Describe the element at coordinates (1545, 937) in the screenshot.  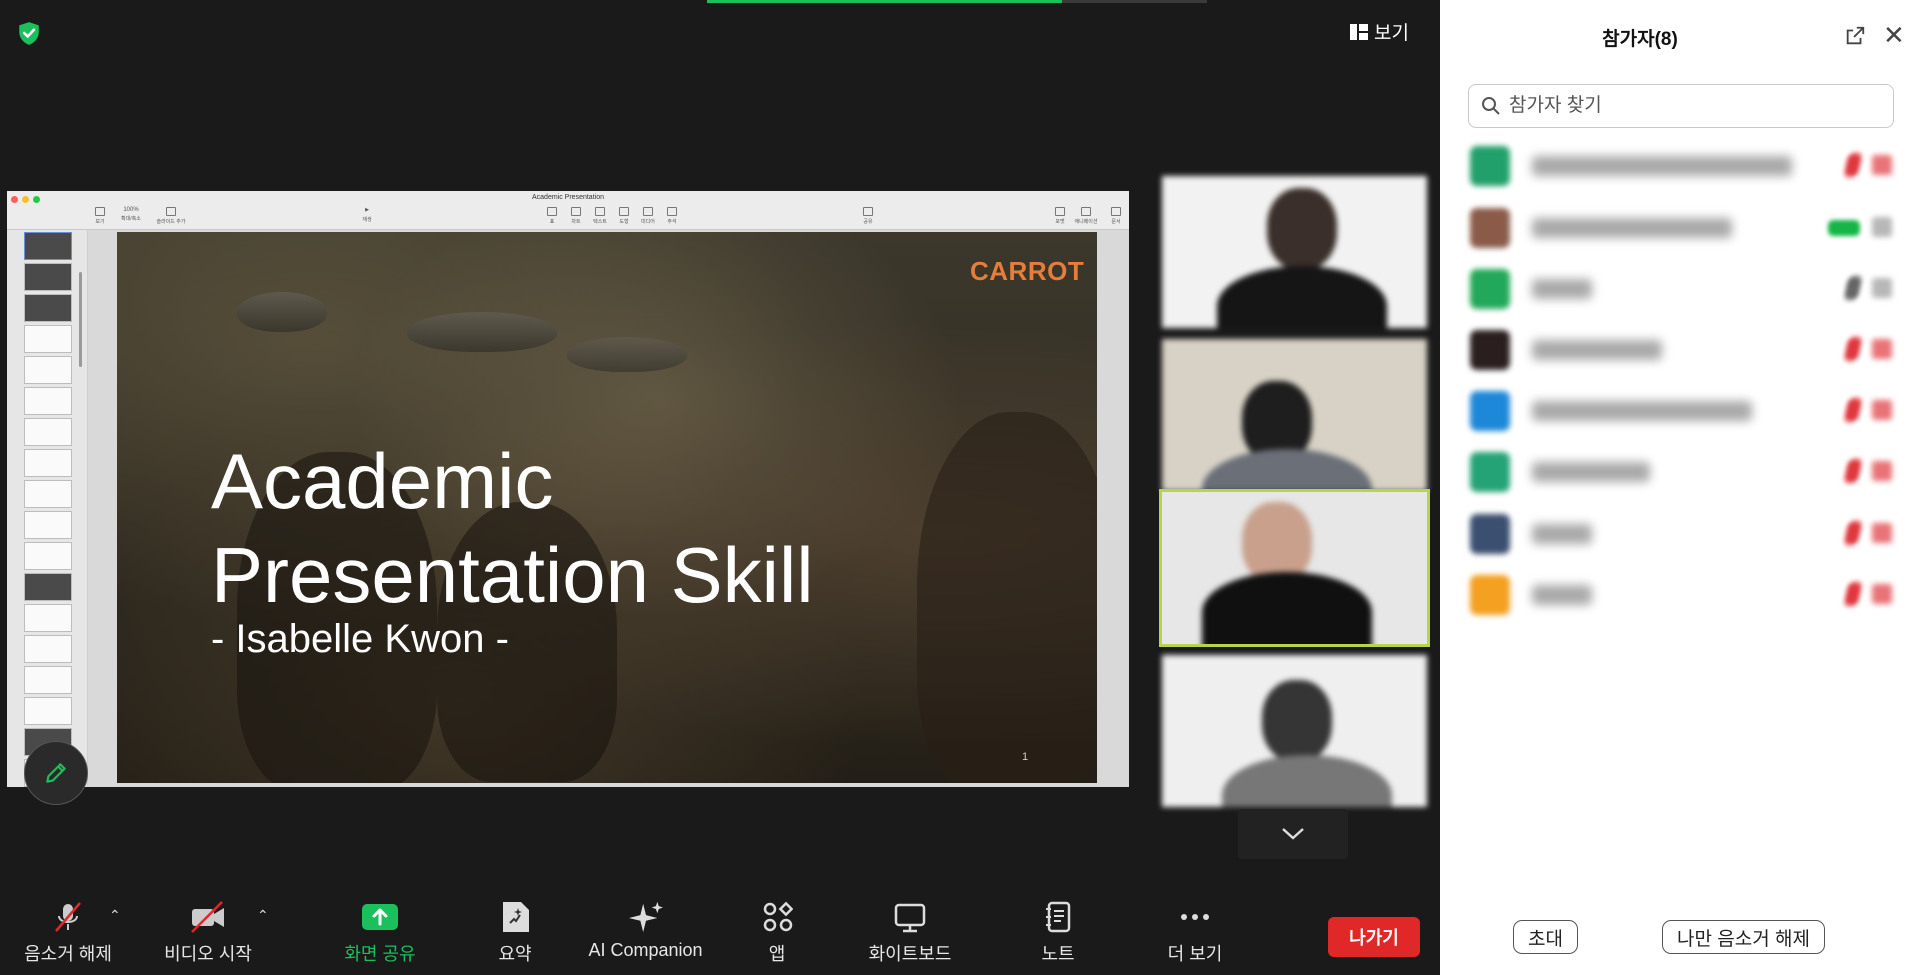
I see `invite-button: 초대` at that location.